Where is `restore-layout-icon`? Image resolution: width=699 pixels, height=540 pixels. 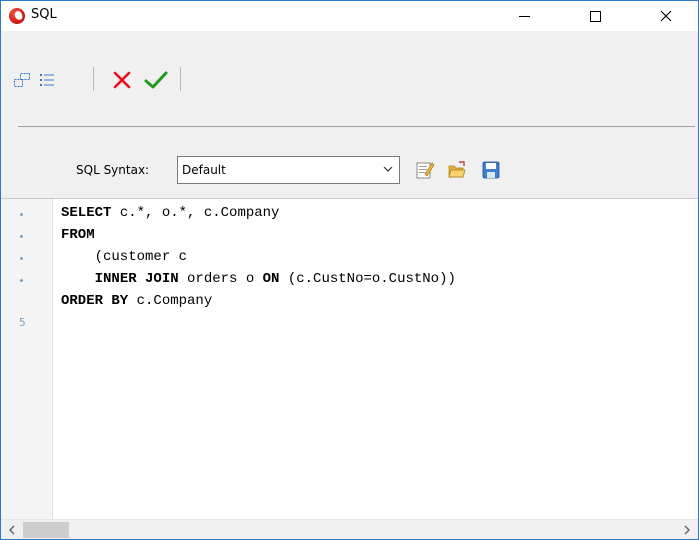
restore-layout-icon is located at coordinates (22, 80).